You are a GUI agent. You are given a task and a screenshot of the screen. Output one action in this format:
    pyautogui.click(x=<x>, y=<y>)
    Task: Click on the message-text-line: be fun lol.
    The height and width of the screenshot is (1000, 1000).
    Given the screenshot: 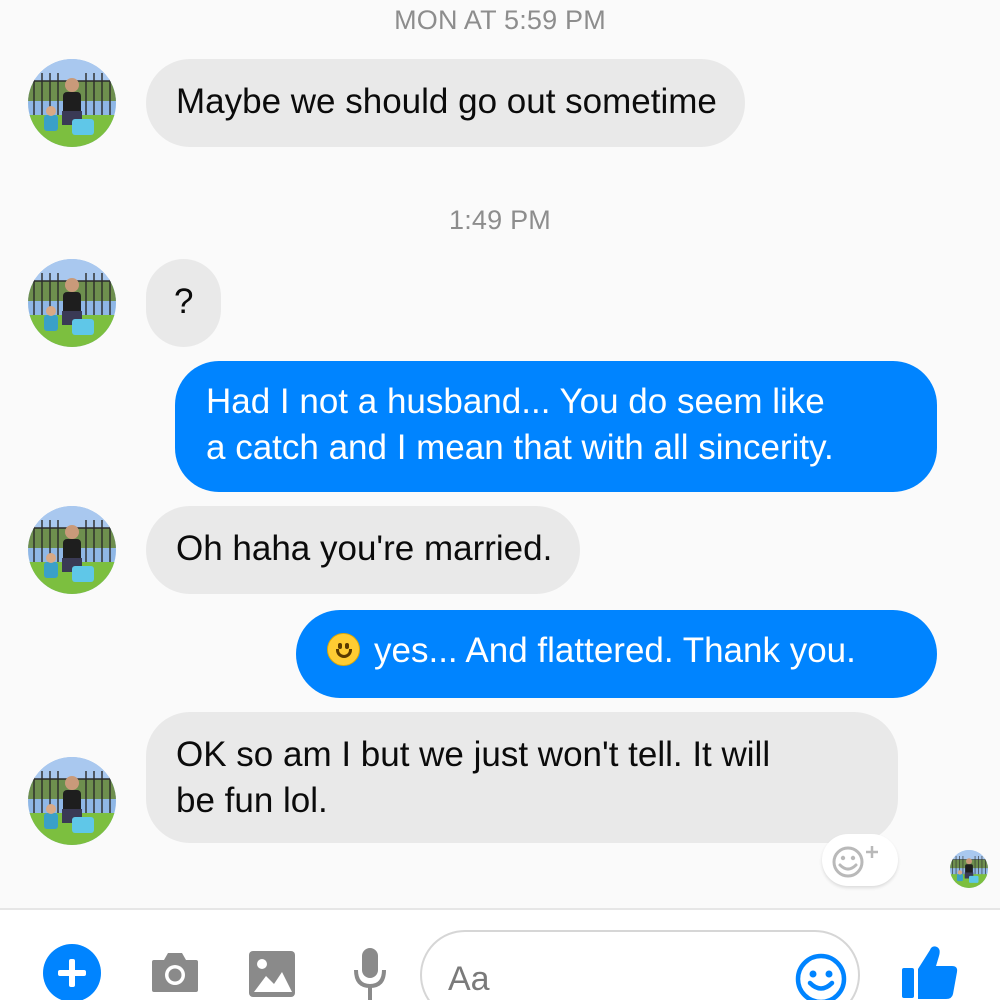 What is the action you would take?
    pyautogui.click(x=252, y=800)
    